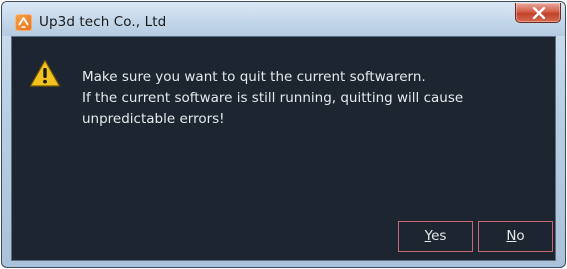 The height and width of the screenshot is (269, 567). I want to click on no-mnemonic: N, so click(511, 236).